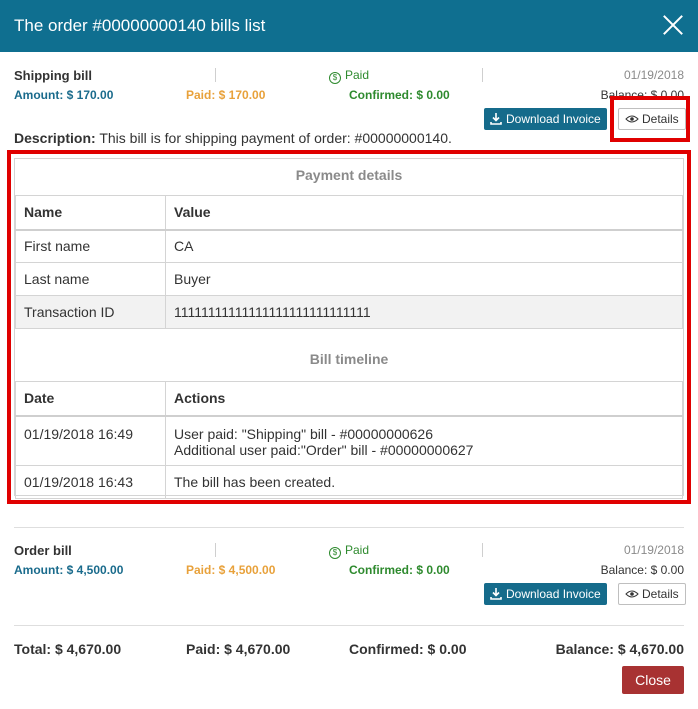  What do you see at coordinates (642, 570) in the screenshot?
I see `bill-balance: Balance: $ 0.00` at bounding box center [642, 570].